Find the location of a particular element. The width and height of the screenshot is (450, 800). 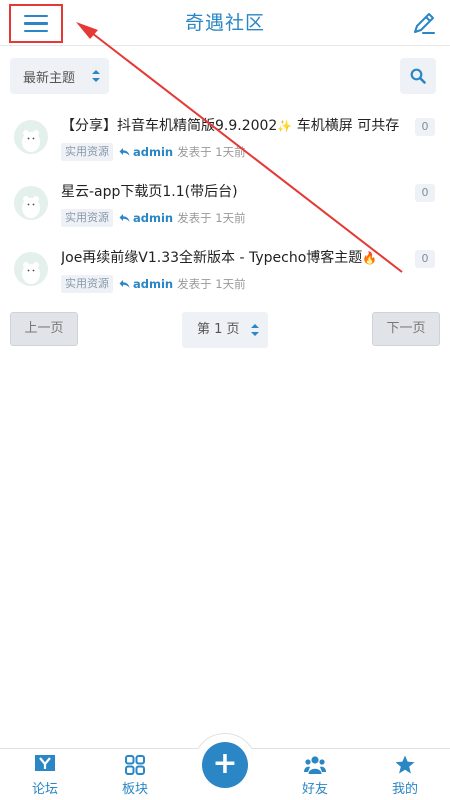

search-button is located at coordinates (418, 76).